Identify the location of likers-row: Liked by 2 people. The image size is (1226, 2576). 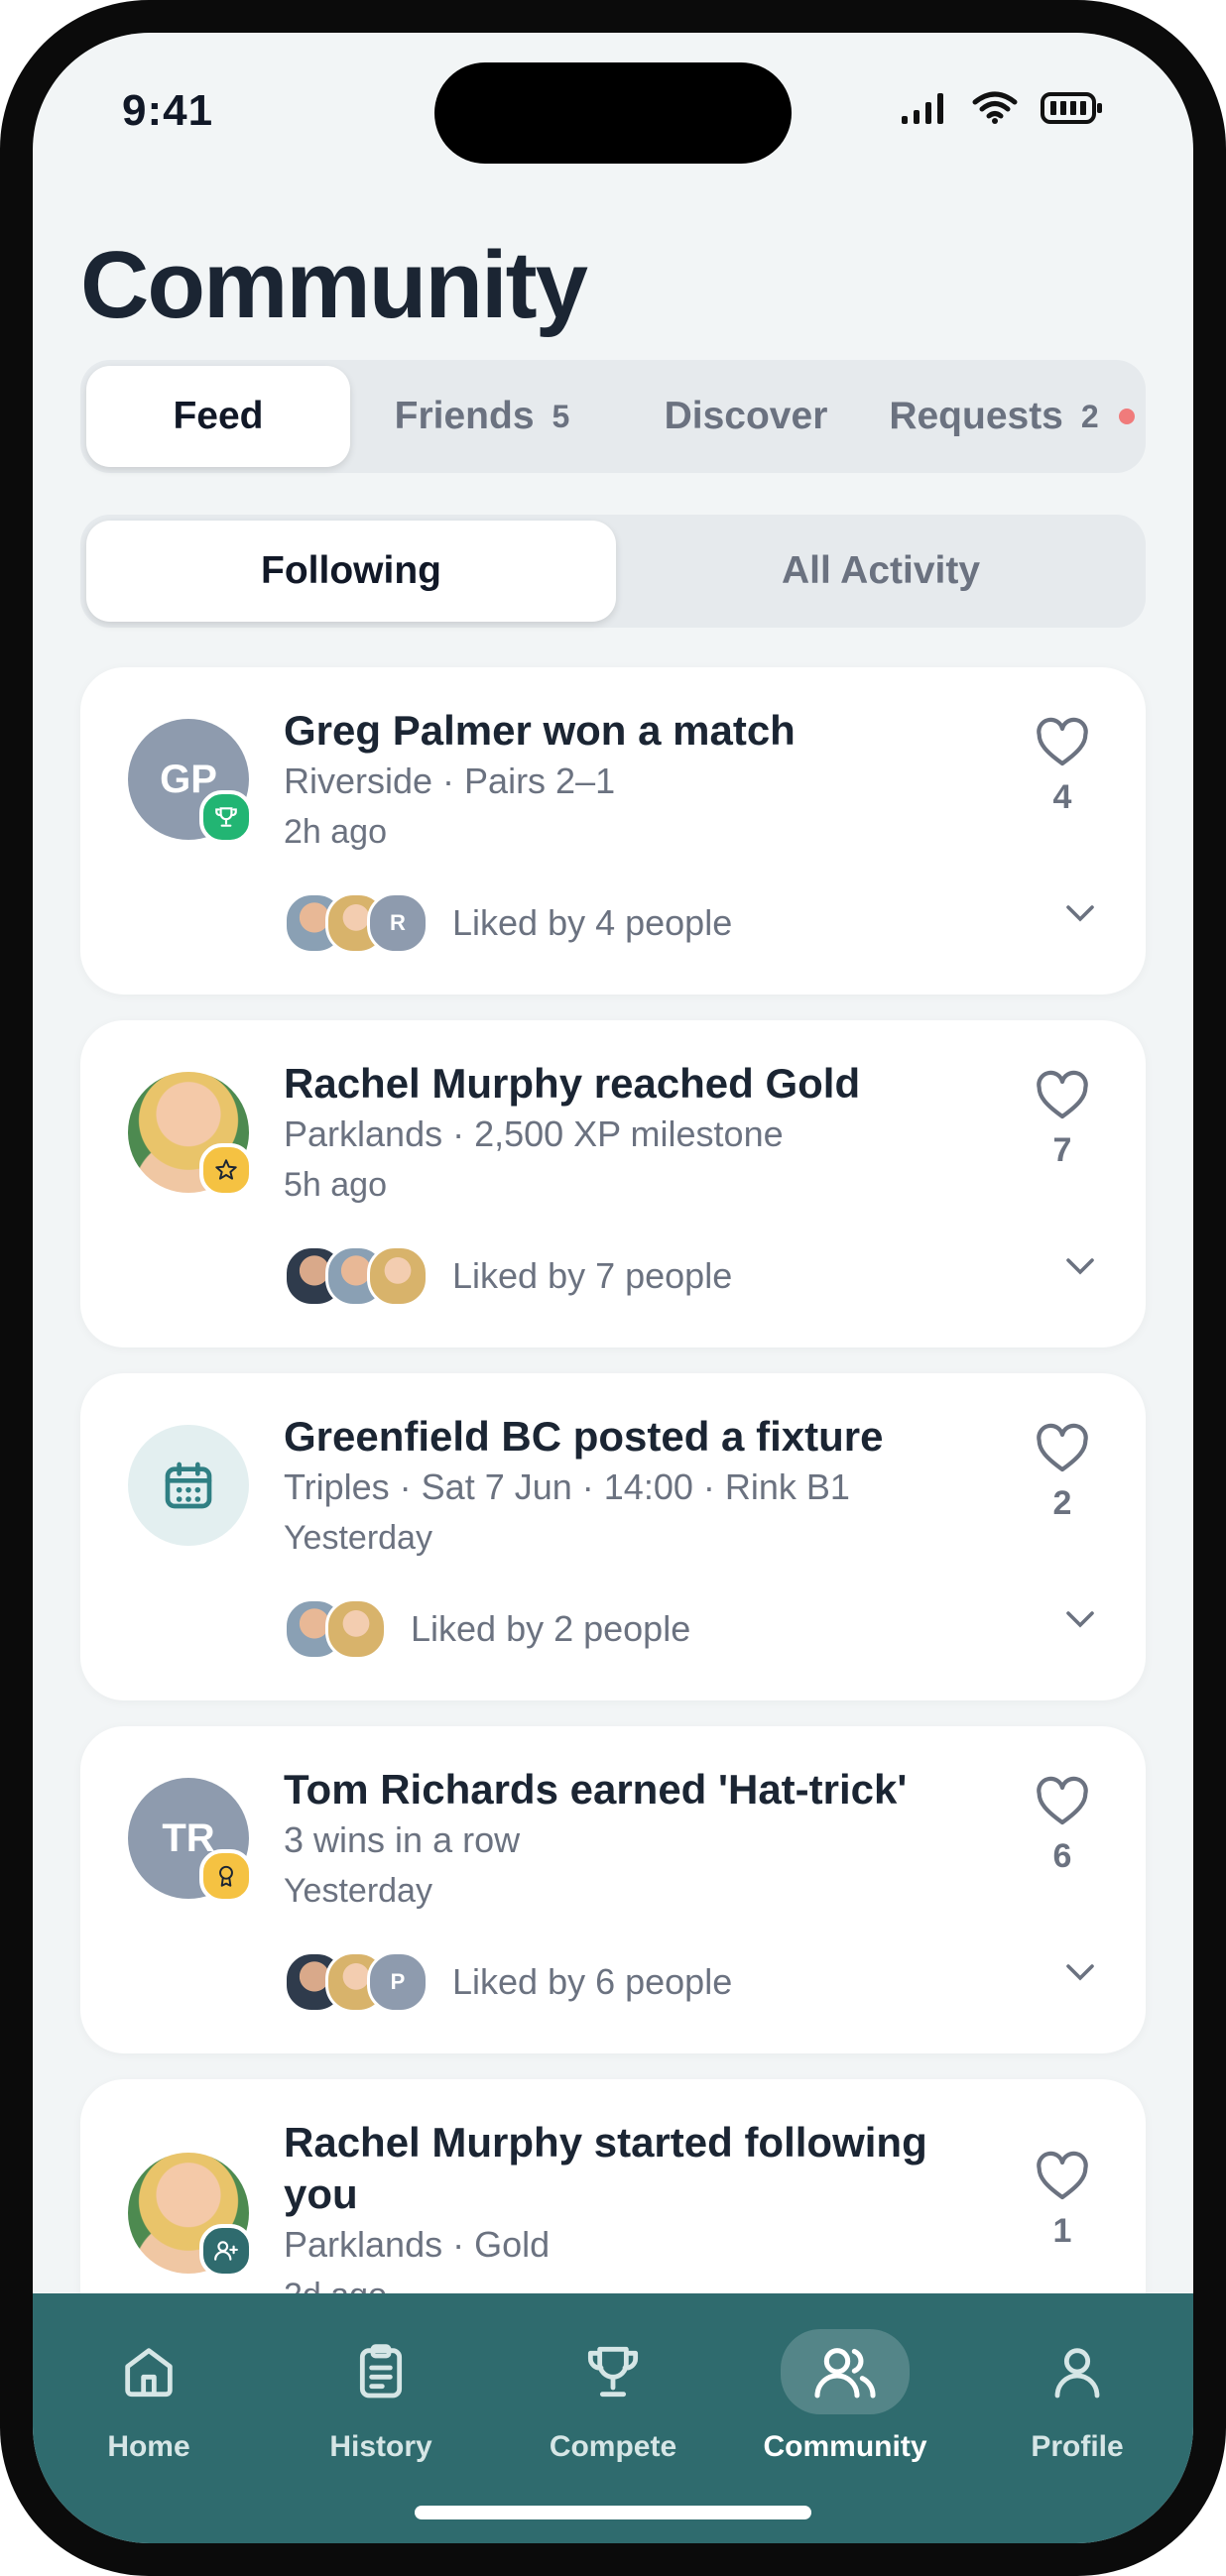
(487, 1629).